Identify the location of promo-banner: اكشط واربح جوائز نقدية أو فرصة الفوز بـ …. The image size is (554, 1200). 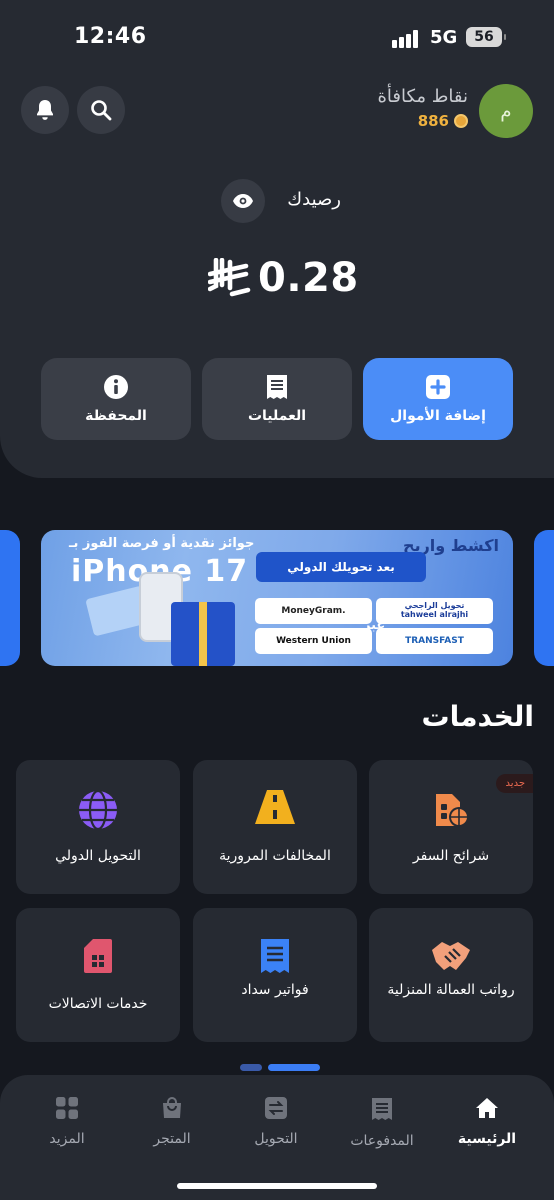
(277, 598).